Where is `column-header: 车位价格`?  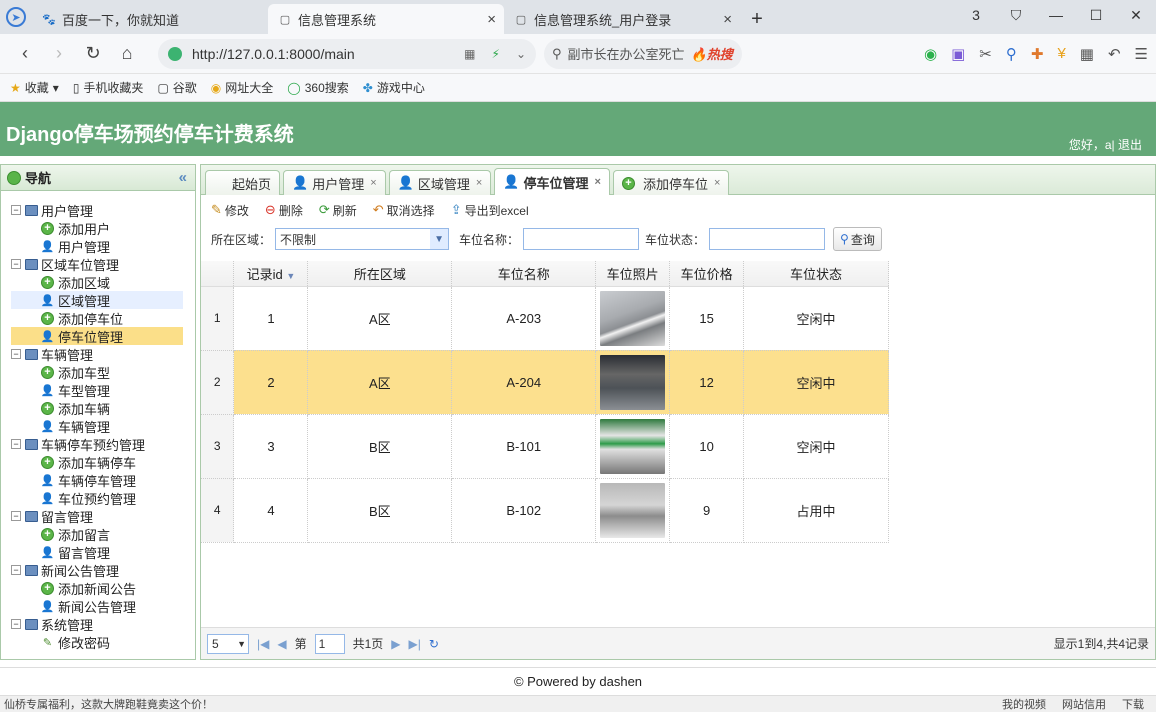 column-header: 车位价格 is located at coordinates (707, 274).